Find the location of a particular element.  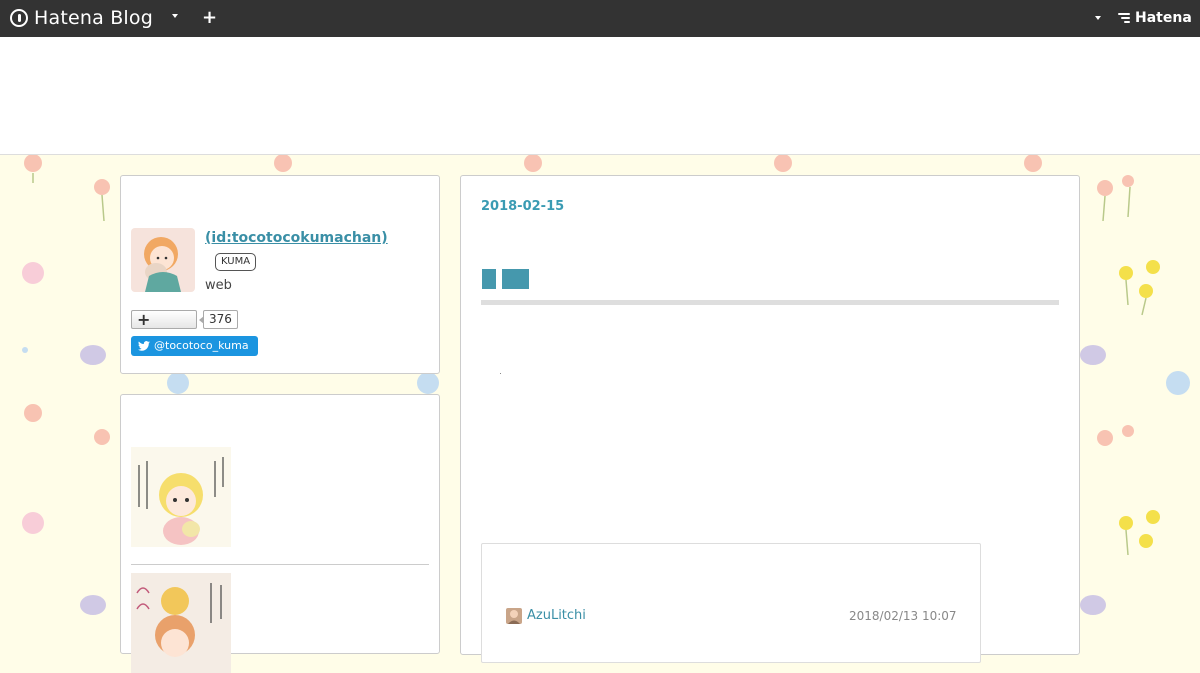

comment-card: AzuLitchi 2018/02/13 10:07 is located at coordinates (731, 603).